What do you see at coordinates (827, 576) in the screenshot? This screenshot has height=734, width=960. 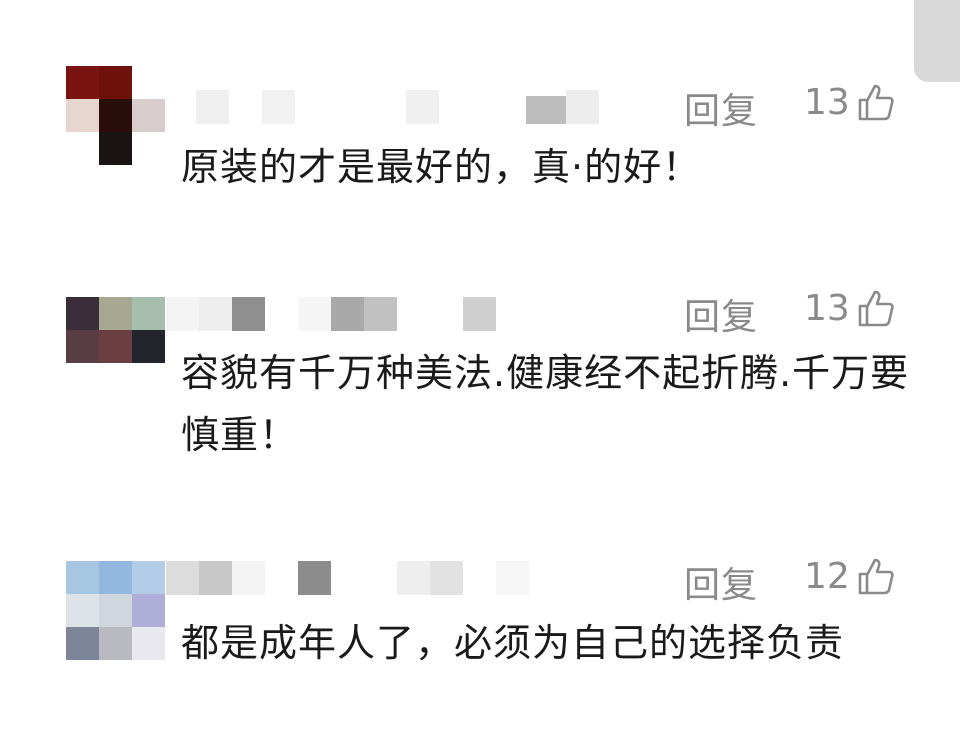 I see `like-count: 12` at bounding box center [827, 576].